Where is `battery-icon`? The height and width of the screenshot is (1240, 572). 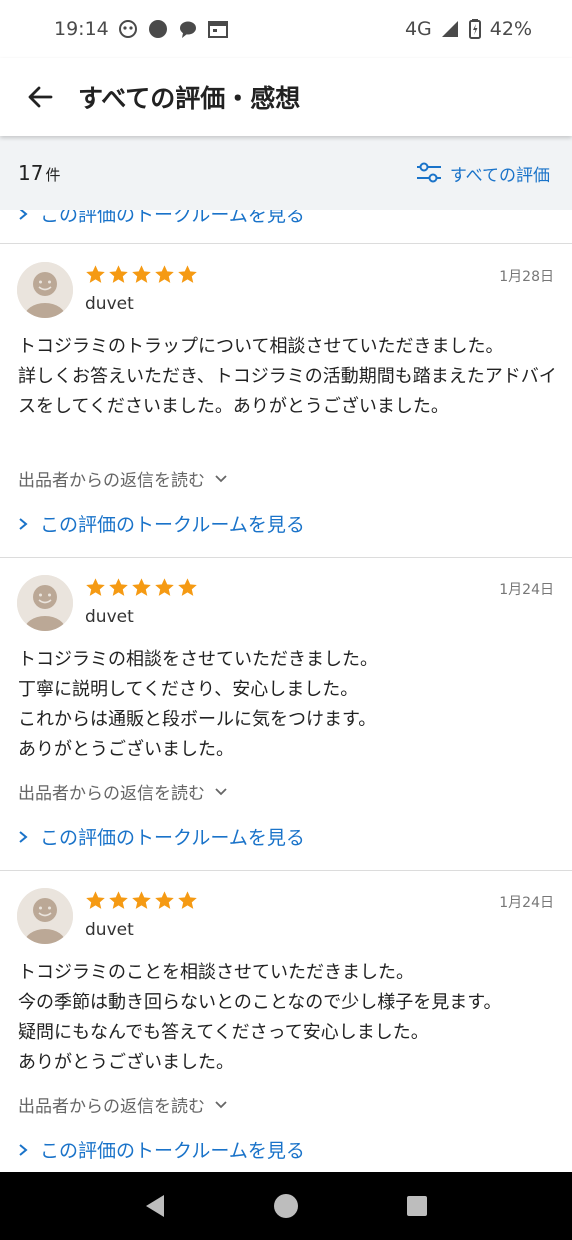 battery-icon is located at coordinates (475, 29).